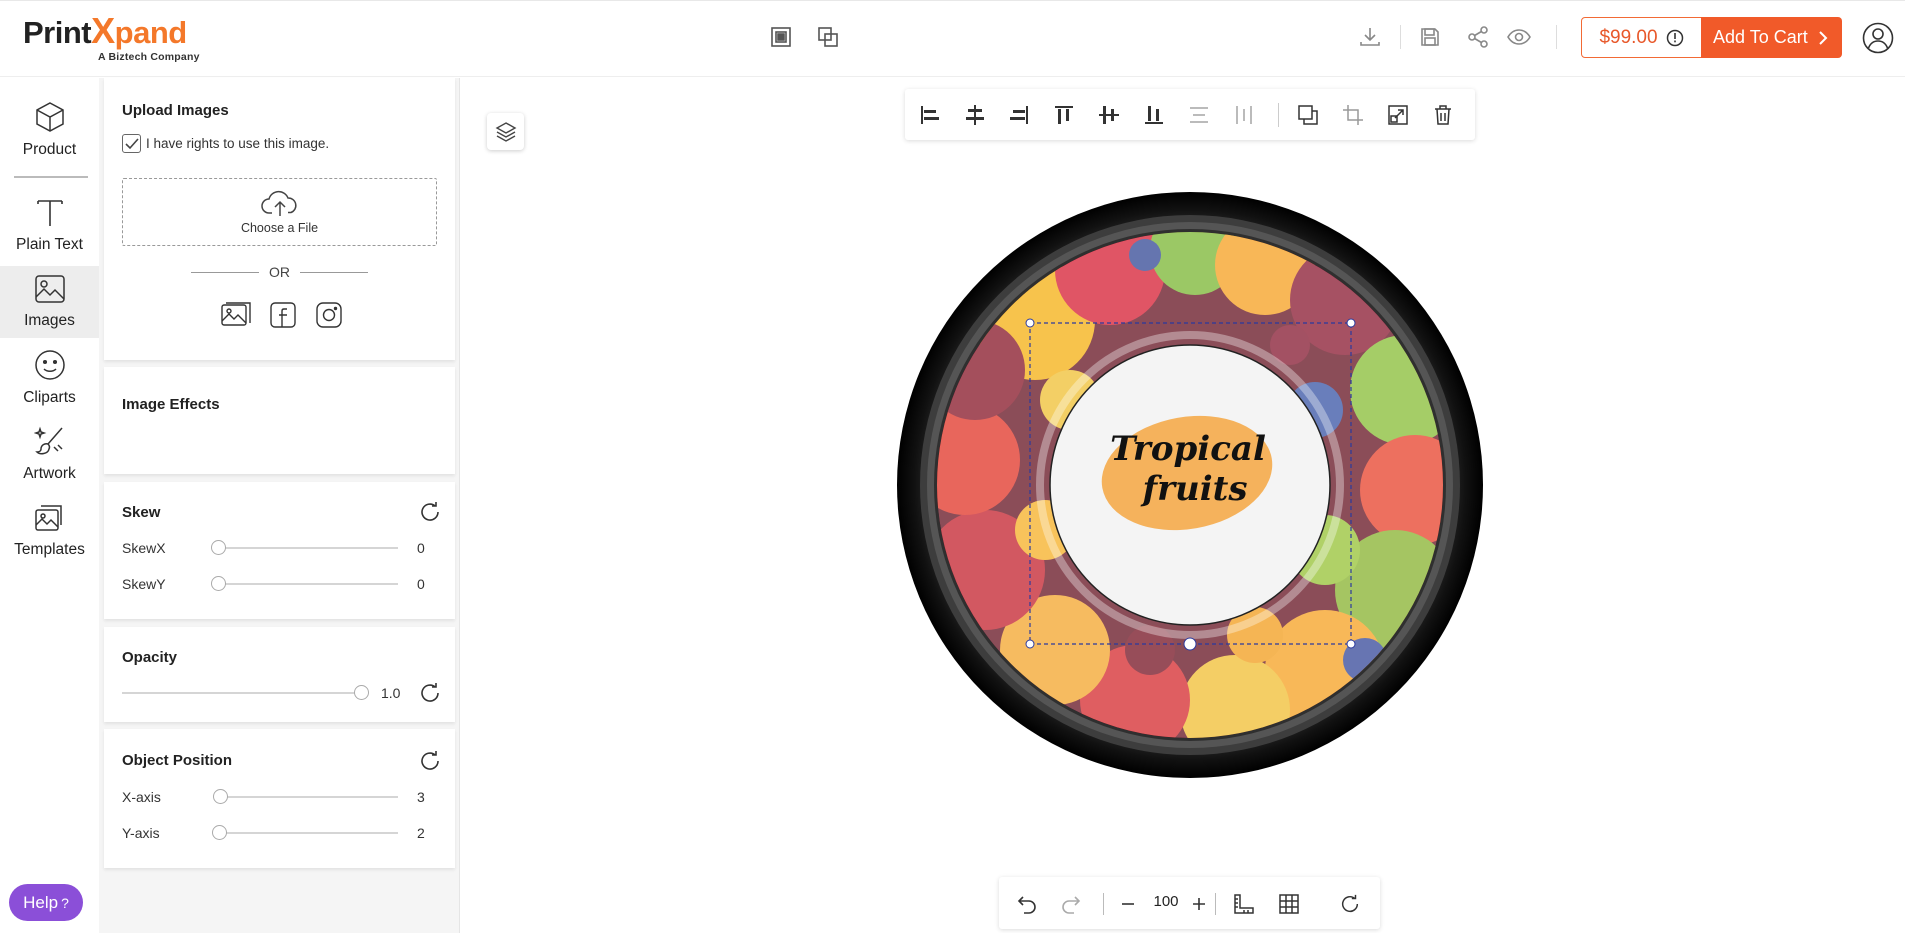 The image size is (1905, 933). What do you see at coordinates (304, 547) in the screenshot?
I see `skew-x-slider` at bounding box center [304, 547].